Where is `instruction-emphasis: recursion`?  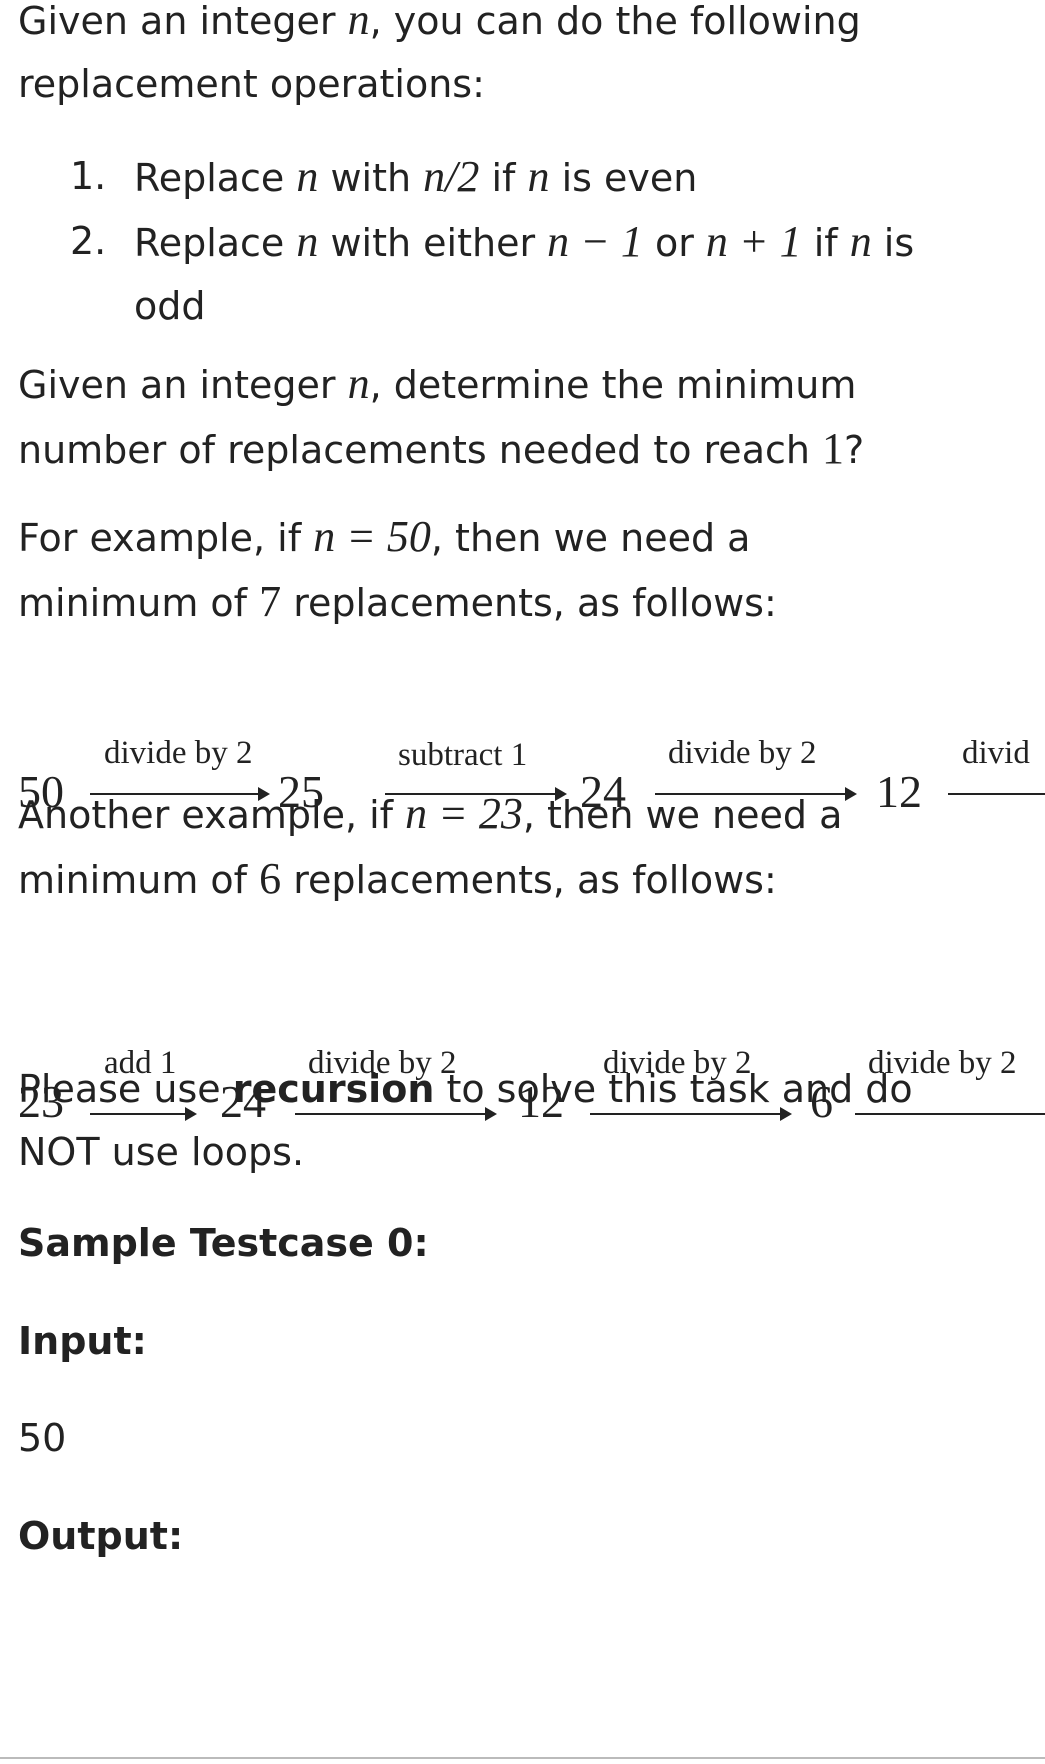 instruction-emphasis: recursion is located at coordinates (333, 1089).